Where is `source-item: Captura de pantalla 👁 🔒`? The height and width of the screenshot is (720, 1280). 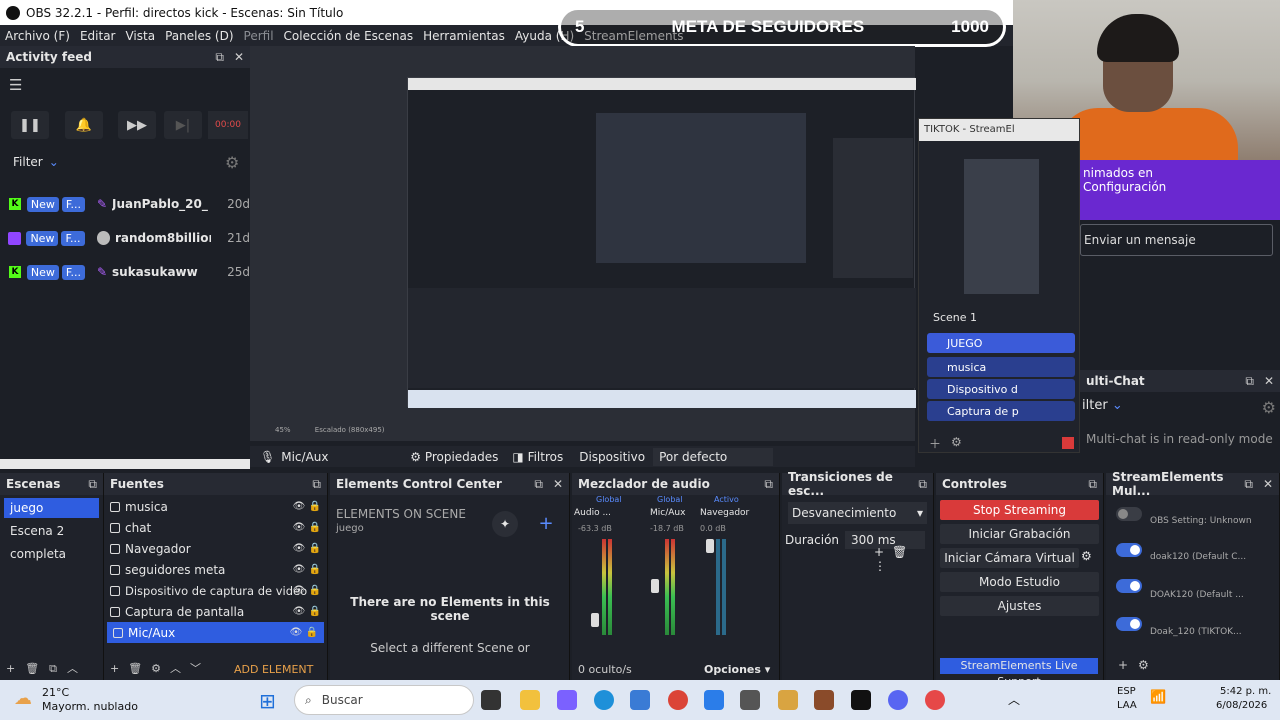
source-item: Captura de pantalla 👁 🔒 is located at coordinates (215, 611).